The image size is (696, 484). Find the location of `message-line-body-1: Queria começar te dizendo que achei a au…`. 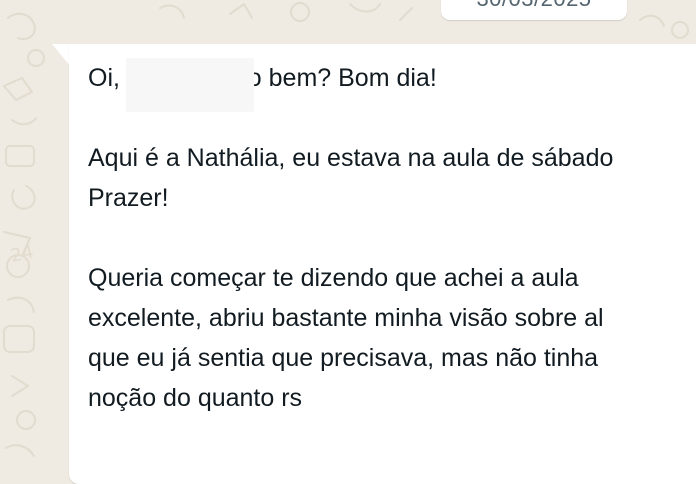

message-line-body-1: Queria começar te dizendo que achei a au… is located at coordinates (333, 278).